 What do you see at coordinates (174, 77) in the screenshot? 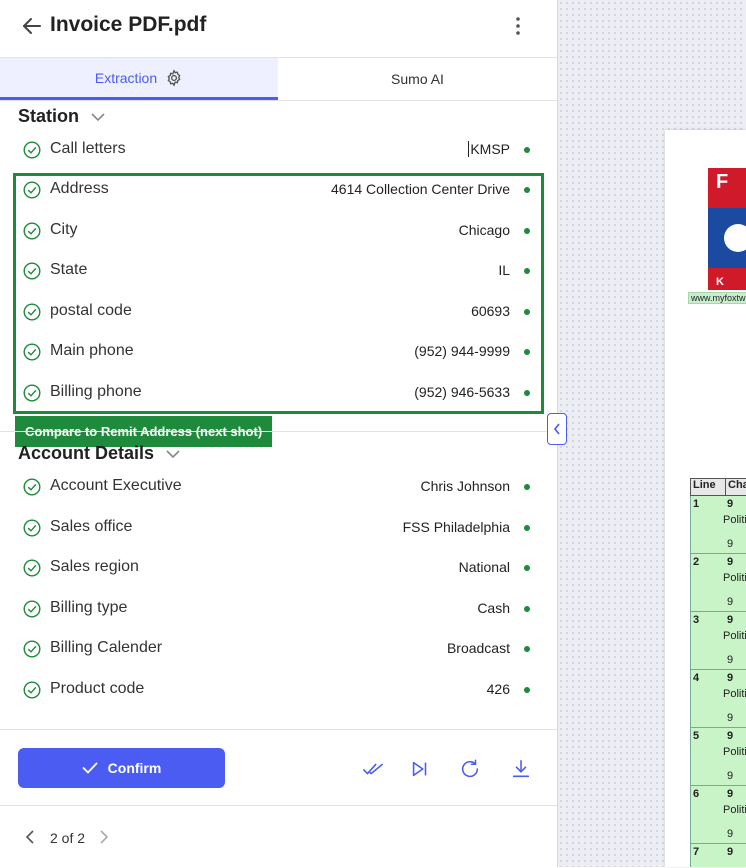
I see `gear-icon` at bounding box center [174, 77].